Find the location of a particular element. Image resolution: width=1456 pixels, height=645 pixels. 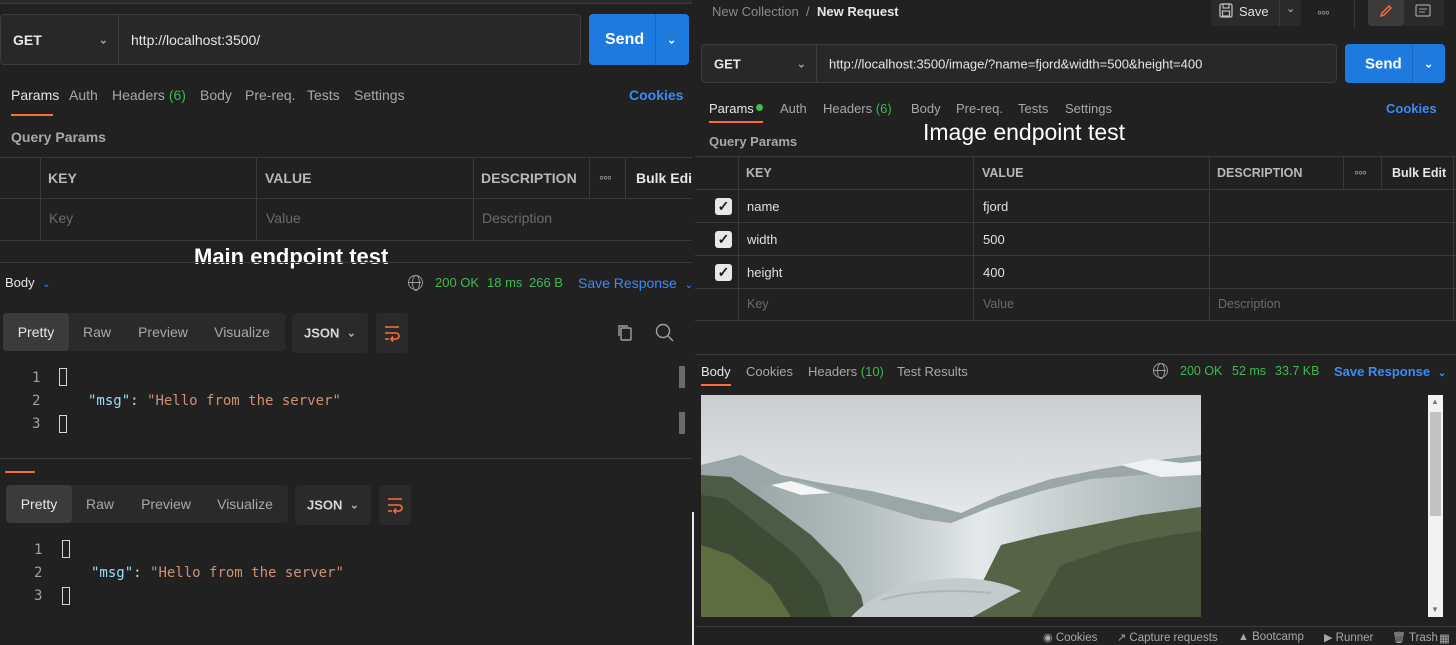

cookie-icon: ◉ is located at coordinates (1048, 638).